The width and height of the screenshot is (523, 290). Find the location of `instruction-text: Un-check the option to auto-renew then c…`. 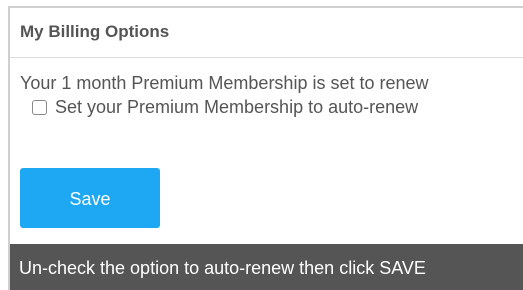

instruction-text: Un-check the option to auto-renew then c… is located at coordinates (222, 268).